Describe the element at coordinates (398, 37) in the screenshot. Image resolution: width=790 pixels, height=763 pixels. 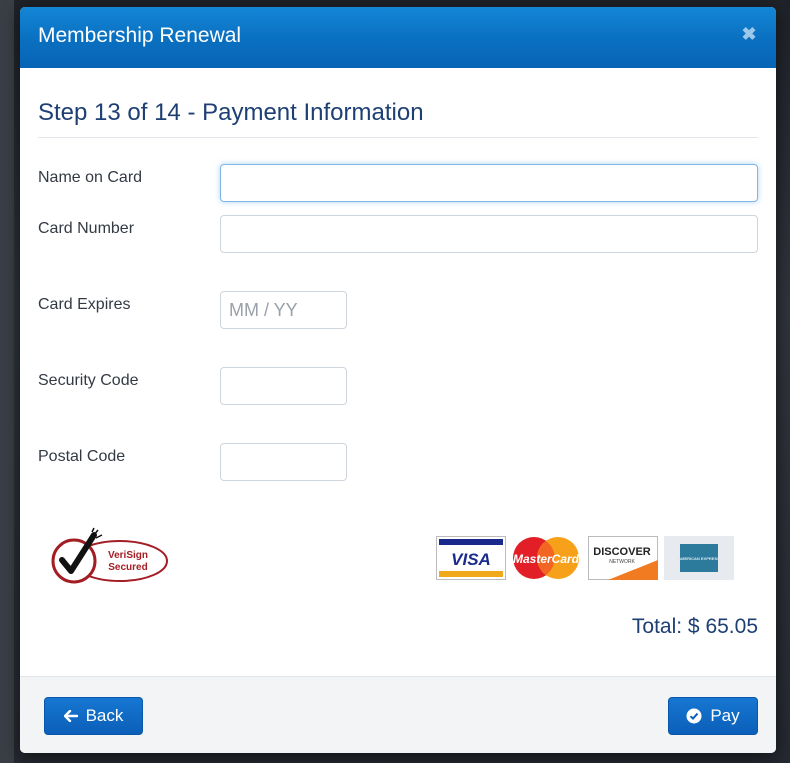
I see `dialog-header: Membership Renewal ✖` at that location.